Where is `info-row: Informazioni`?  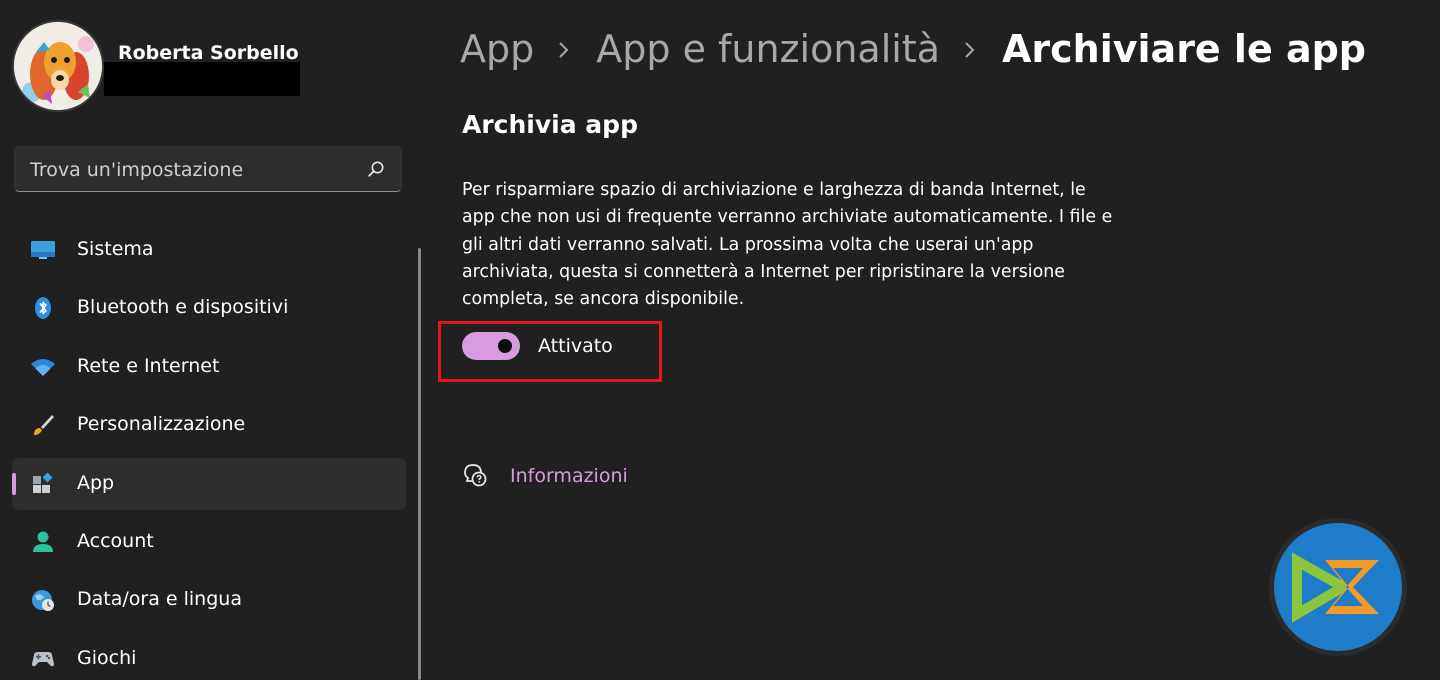 info-row: Informazioni is located at coordinates (572, 477).